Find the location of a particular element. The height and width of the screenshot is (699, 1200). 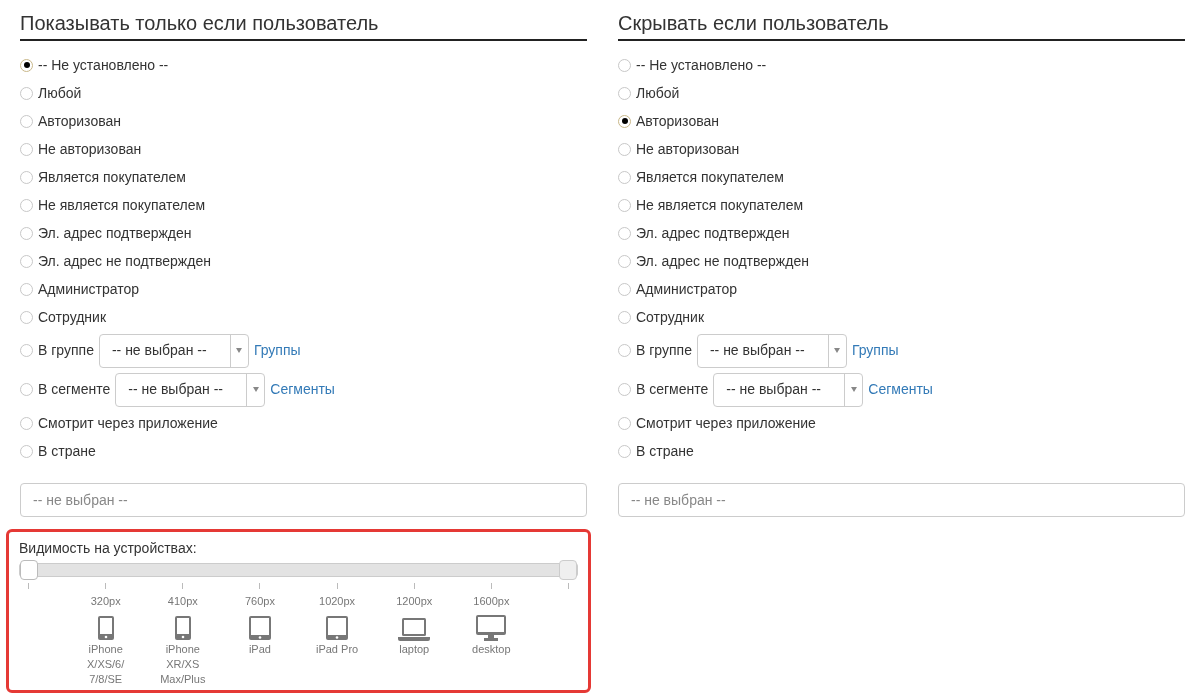

device-label: X/XS/6/ is located at coordinates (106, 663).